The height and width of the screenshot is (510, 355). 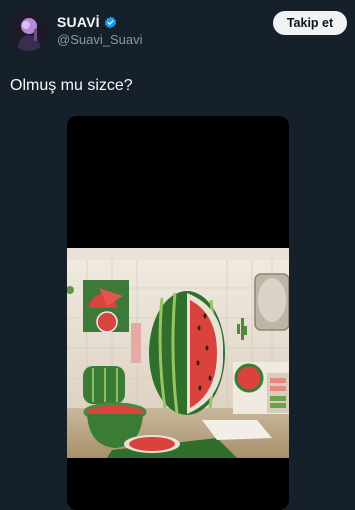 I want to click on avatar, so click(x=29, y=31).